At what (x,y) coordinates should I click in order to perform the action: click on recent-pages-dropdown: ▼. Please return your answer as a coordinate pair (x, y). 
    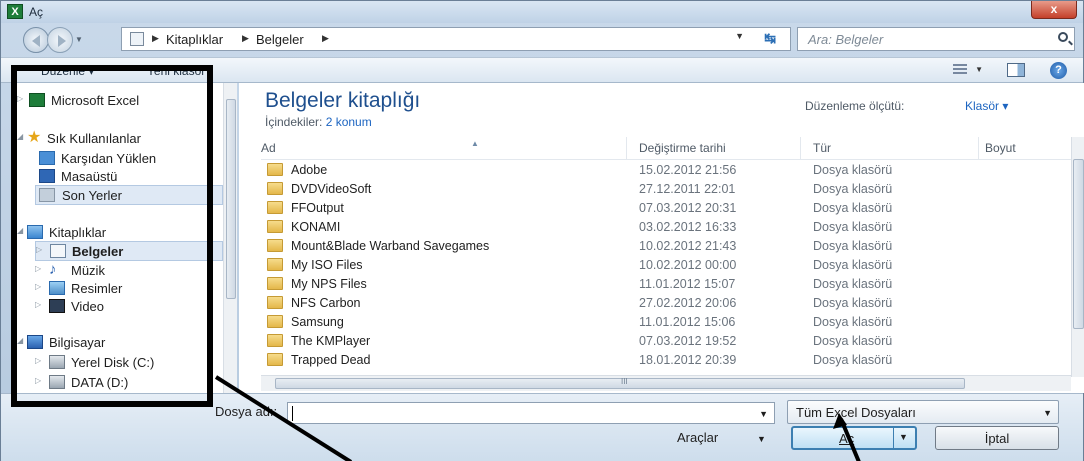
    Looking at the image, I should click on (79, 39).